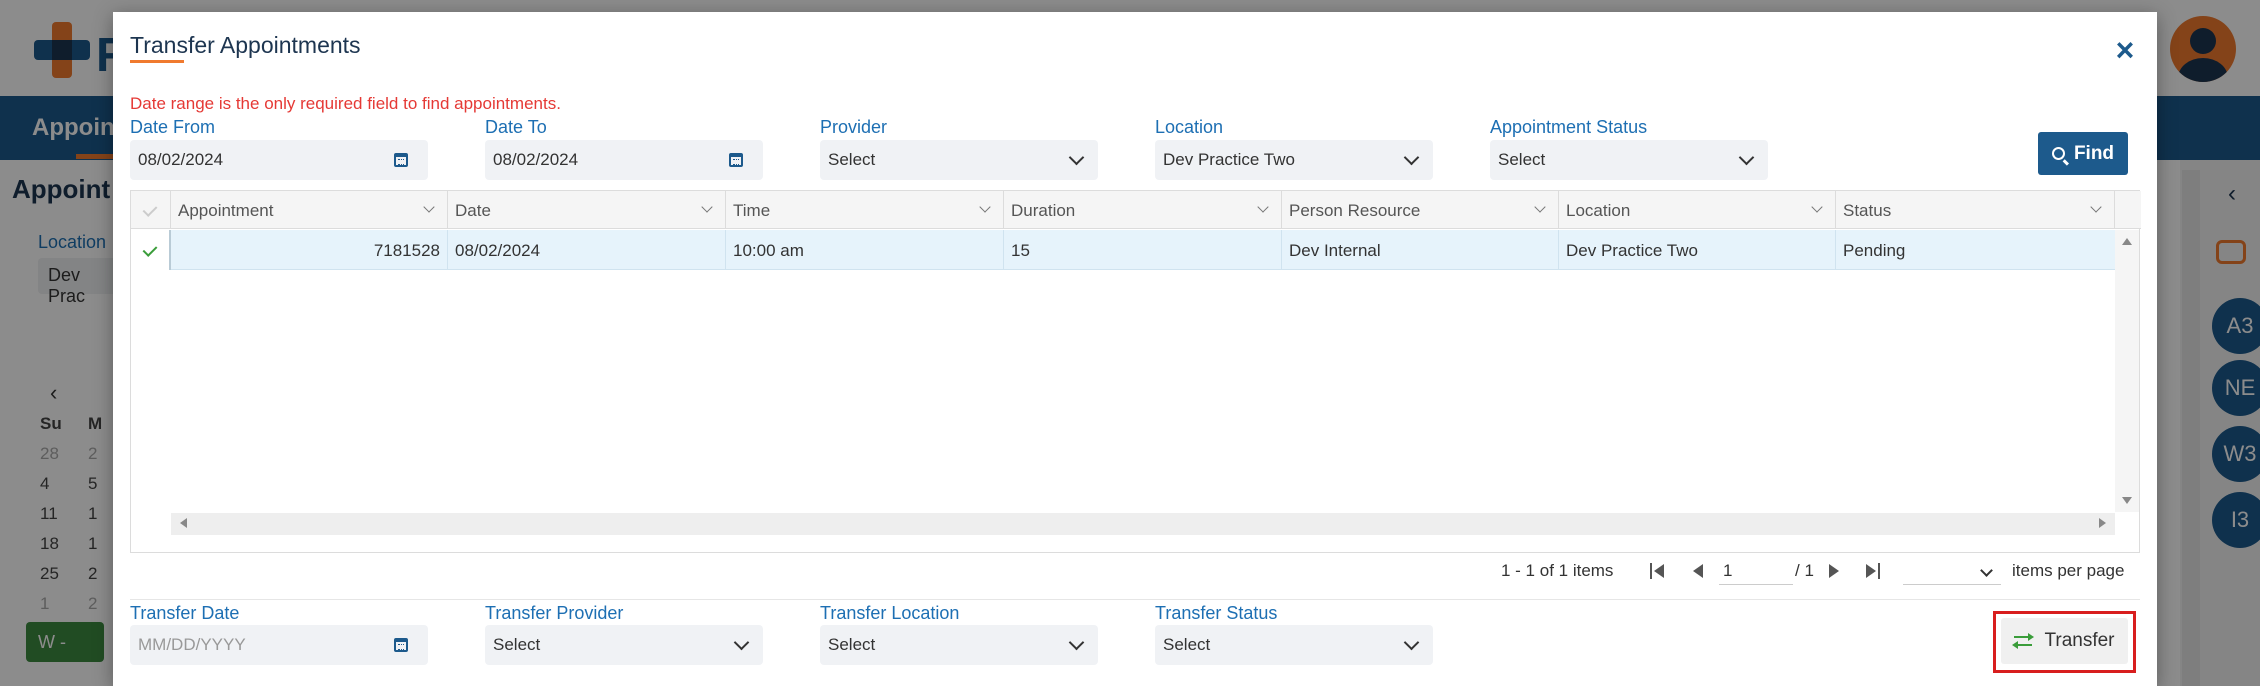  I want to click on transfer-location-value: Select, so click(852, 644).